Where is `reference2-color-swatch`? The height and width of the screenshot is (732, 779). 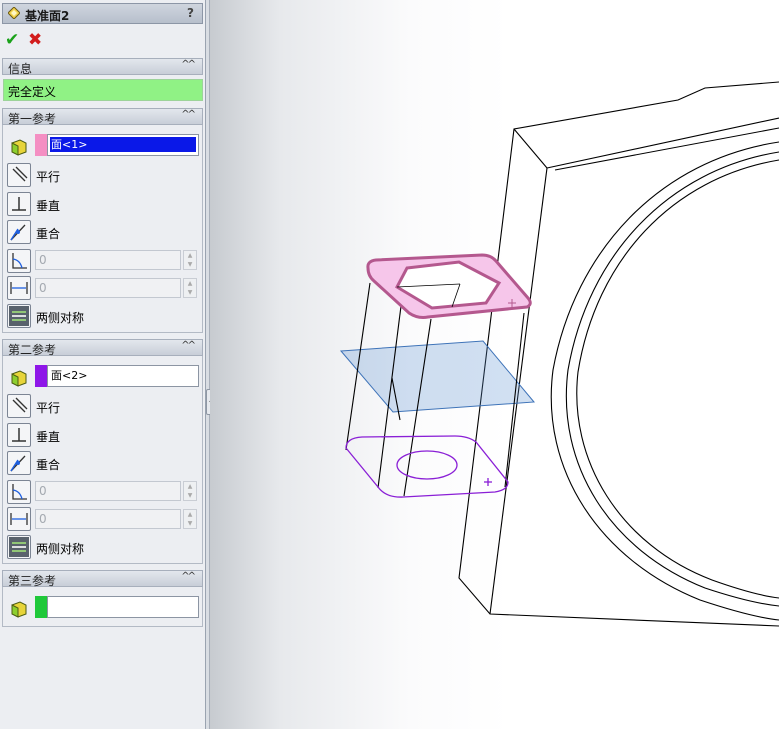
reference2-color-swatch is located at coordinates (41, 376).